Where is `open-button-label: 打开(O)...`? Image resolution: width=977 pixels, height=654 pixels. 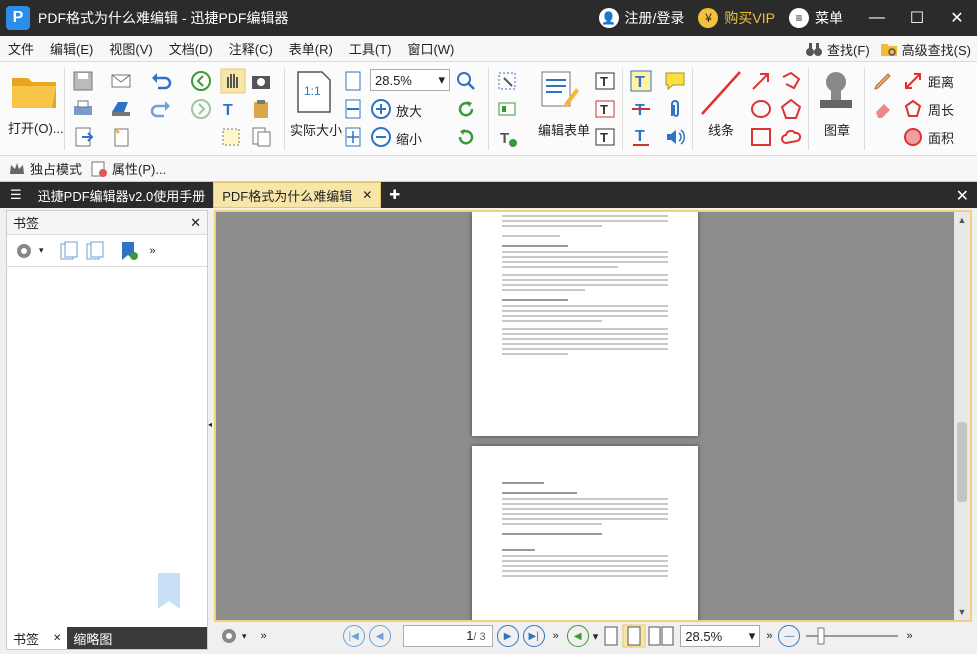
open-button-label: 打开(O)... is located at coordinates (36, 127).